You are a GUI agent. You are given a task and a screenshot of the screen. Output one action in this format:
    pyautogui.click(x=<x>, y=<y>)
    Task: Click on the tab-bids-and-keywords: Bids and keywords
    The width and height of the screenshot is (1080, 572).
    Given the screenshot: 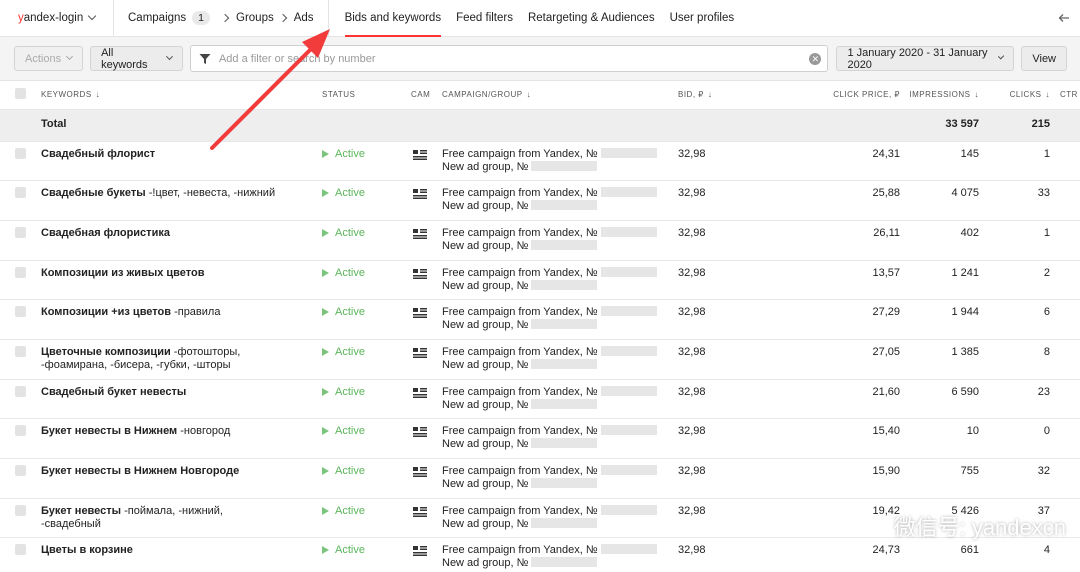 What is the action you would take?
    pyautogui.click(x=392, y=18)
    